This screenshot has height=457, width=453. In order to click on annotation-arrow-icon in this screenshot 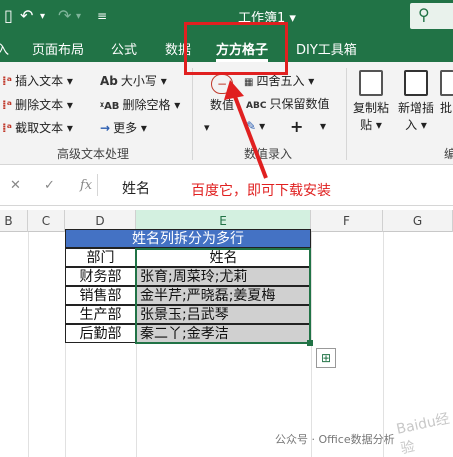, I will do `click(246, 129)`.